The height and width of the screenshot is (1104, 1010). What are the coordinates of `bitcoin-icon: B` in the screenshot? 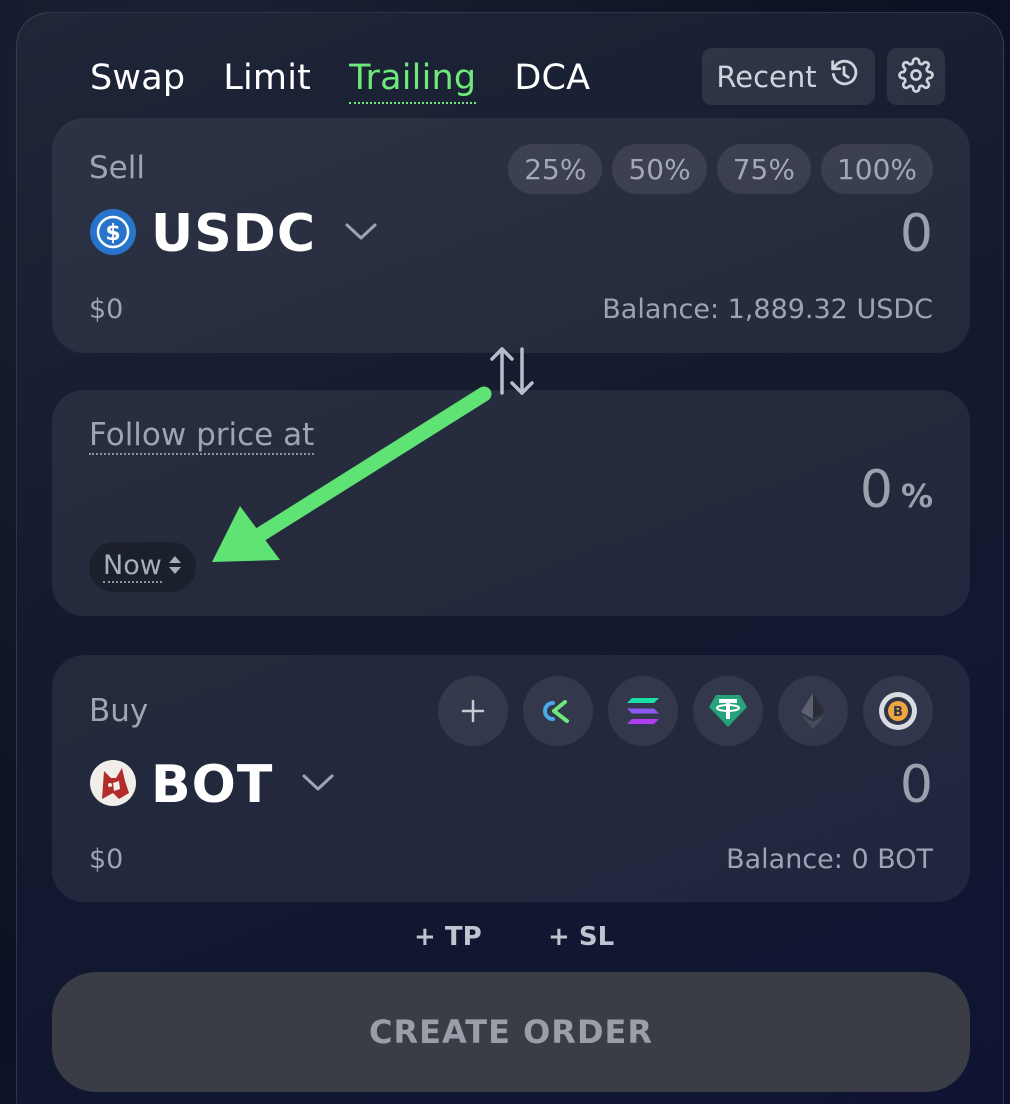 It's located at (898, 711).